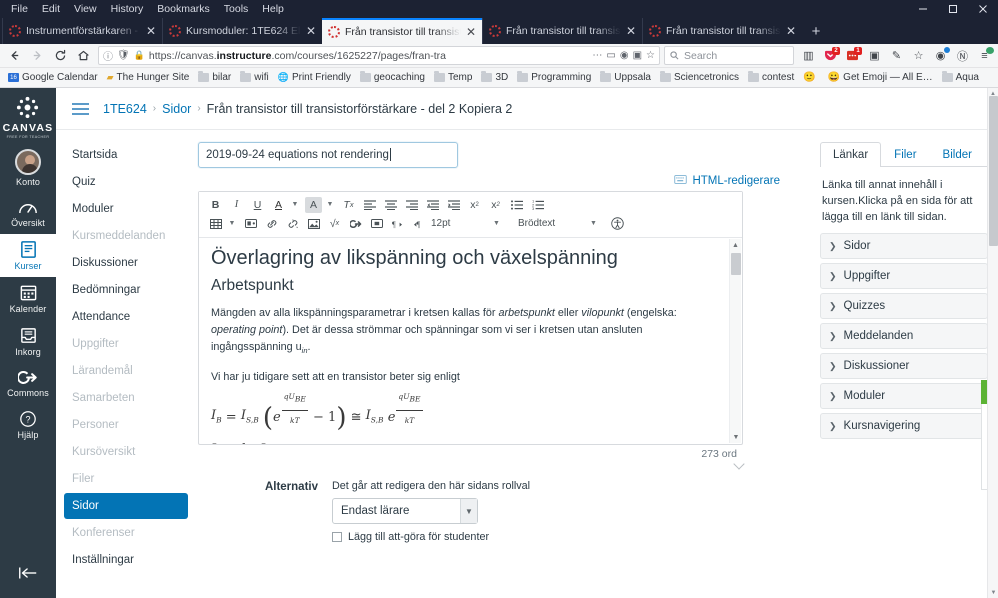  Describe the element at coordinates (295, 205) in the screenshot. I see `text-color-chevron-down-icon: ▼` at that location.